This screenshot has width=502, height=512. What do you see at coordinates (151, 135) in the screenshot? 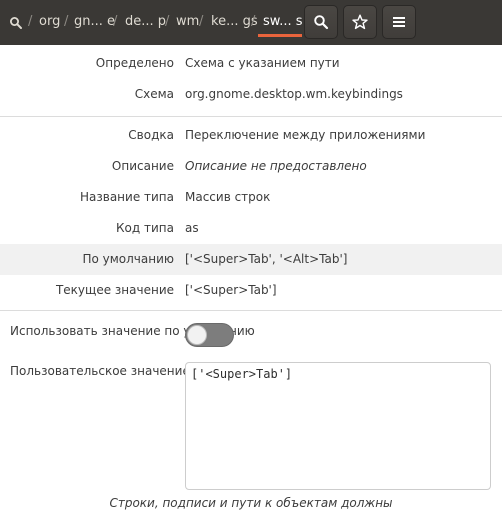
I see `summary-label: Сводка` at bounding box center [151, 135].